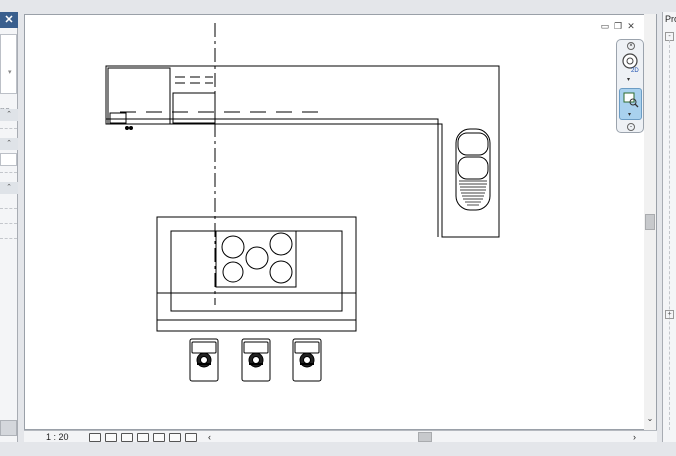 Image resolution: width=676 pixels, height=456 pixels. What do you see at coordinates (191, 437) in the screenshot?
I see `show-crop-icon` at bounding box center [191, 437].